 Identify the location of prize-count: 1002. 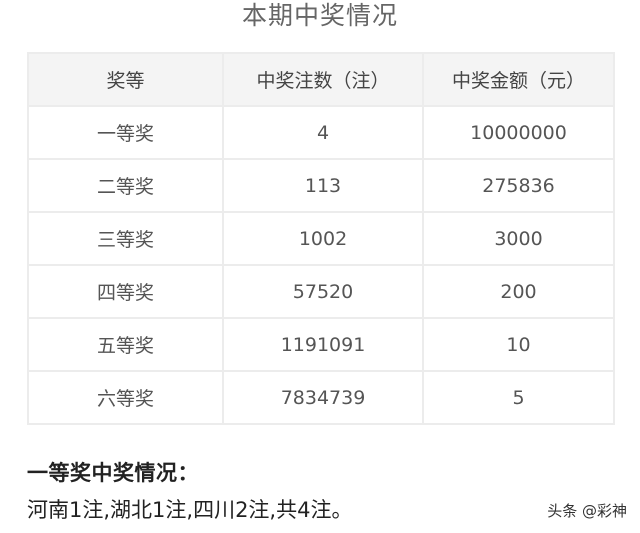
(323, 238).